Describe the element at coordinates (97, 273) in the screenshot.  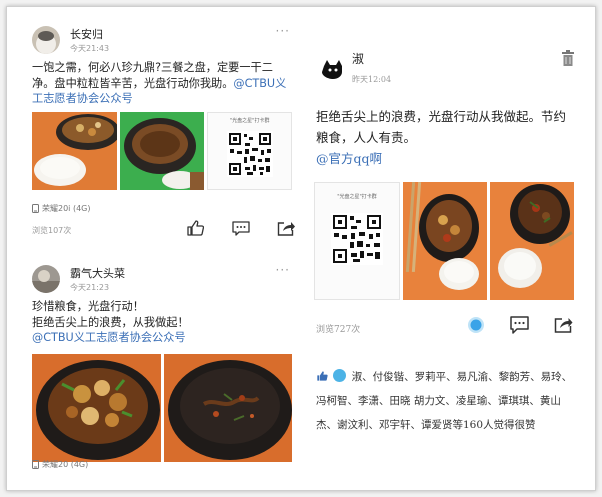
I see `username: 霸气大头菜` at that location.